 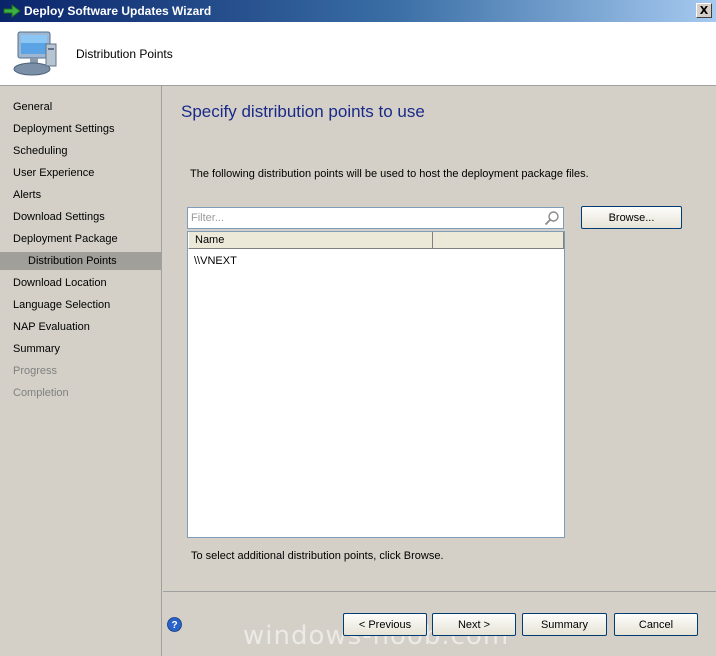 I want to click on close-button: X, so click(x=704, y=10).